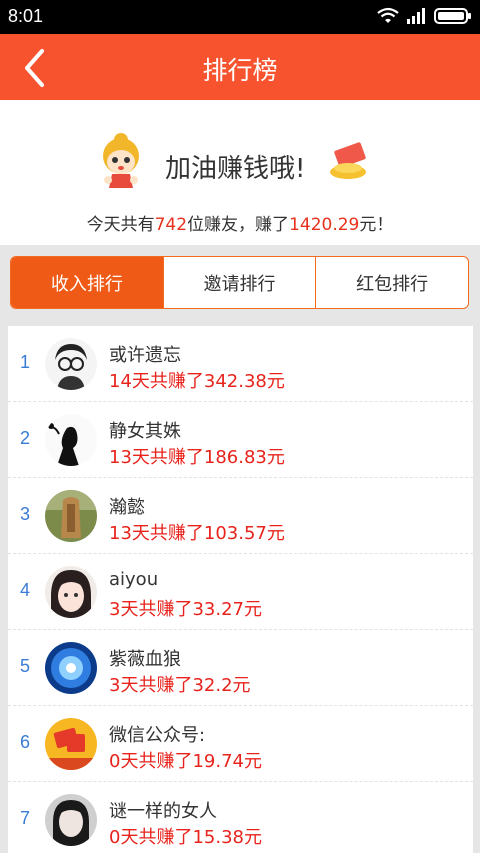 The image size is (480, 853). I want to click on summary-suffix: 元！, so click(376, 225).